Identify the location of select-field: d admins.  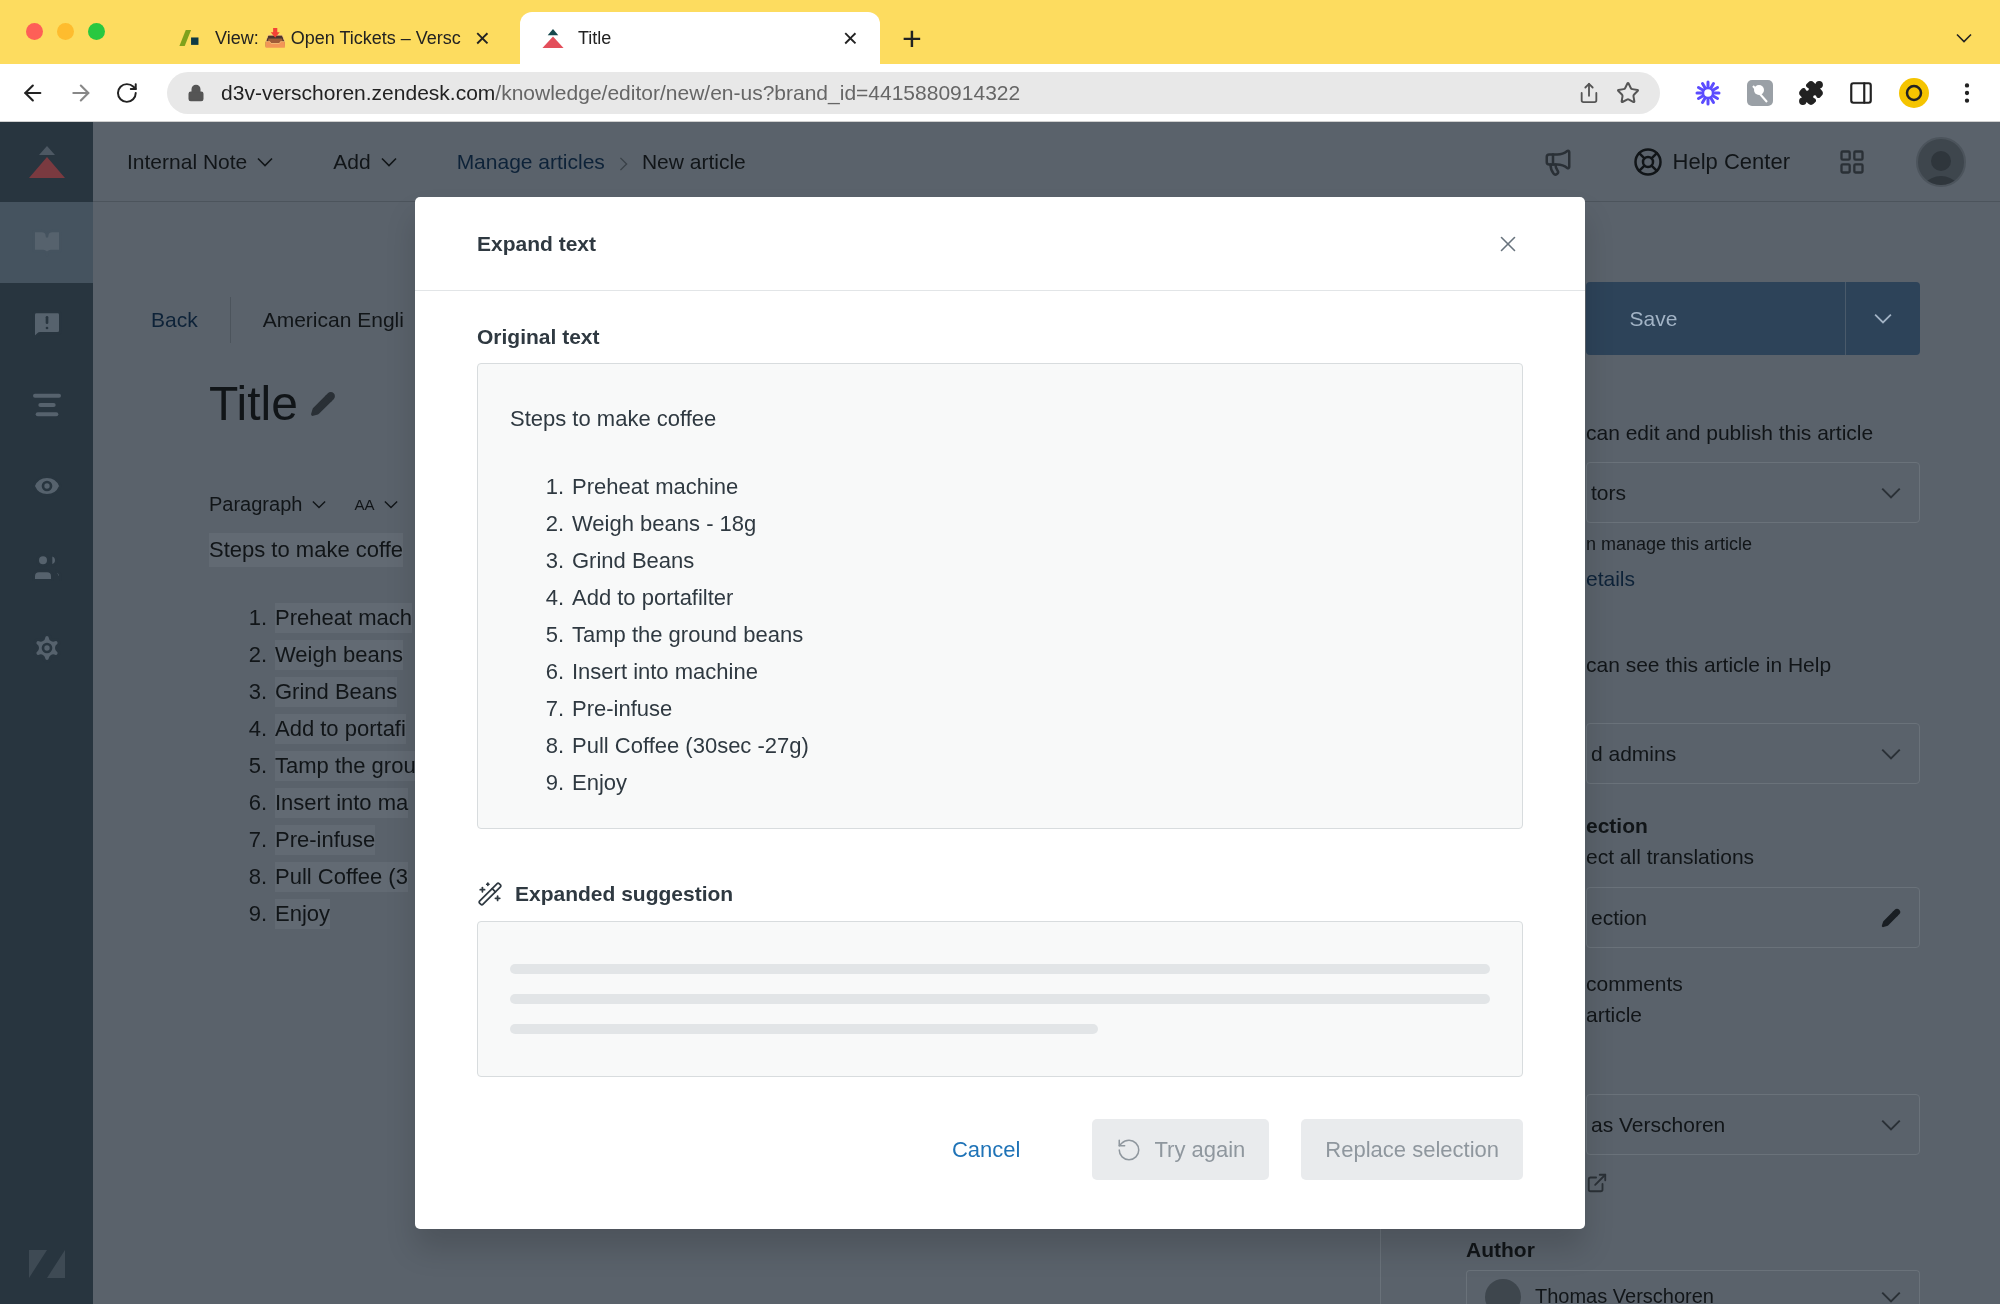
(1753, 753).